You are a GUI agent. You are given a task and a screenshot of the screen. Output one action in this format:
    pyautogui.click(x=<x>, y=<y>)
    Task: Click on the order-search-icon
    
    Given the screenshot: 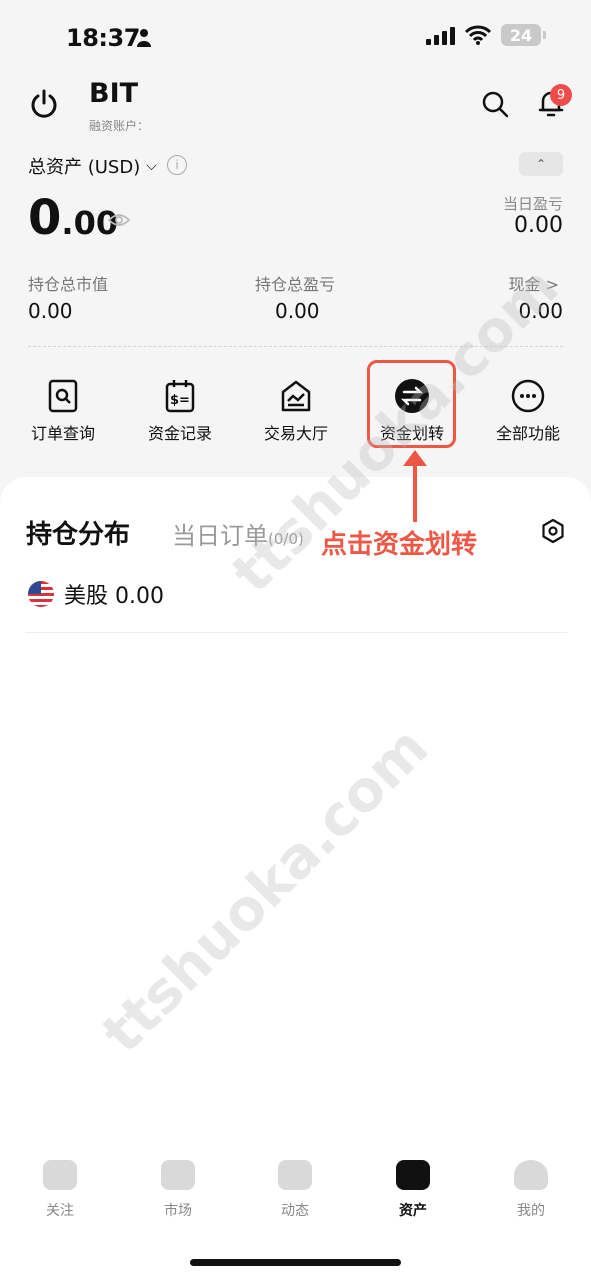 What is the action you would take?
    pyautogui.click(x=63, y=396)
    